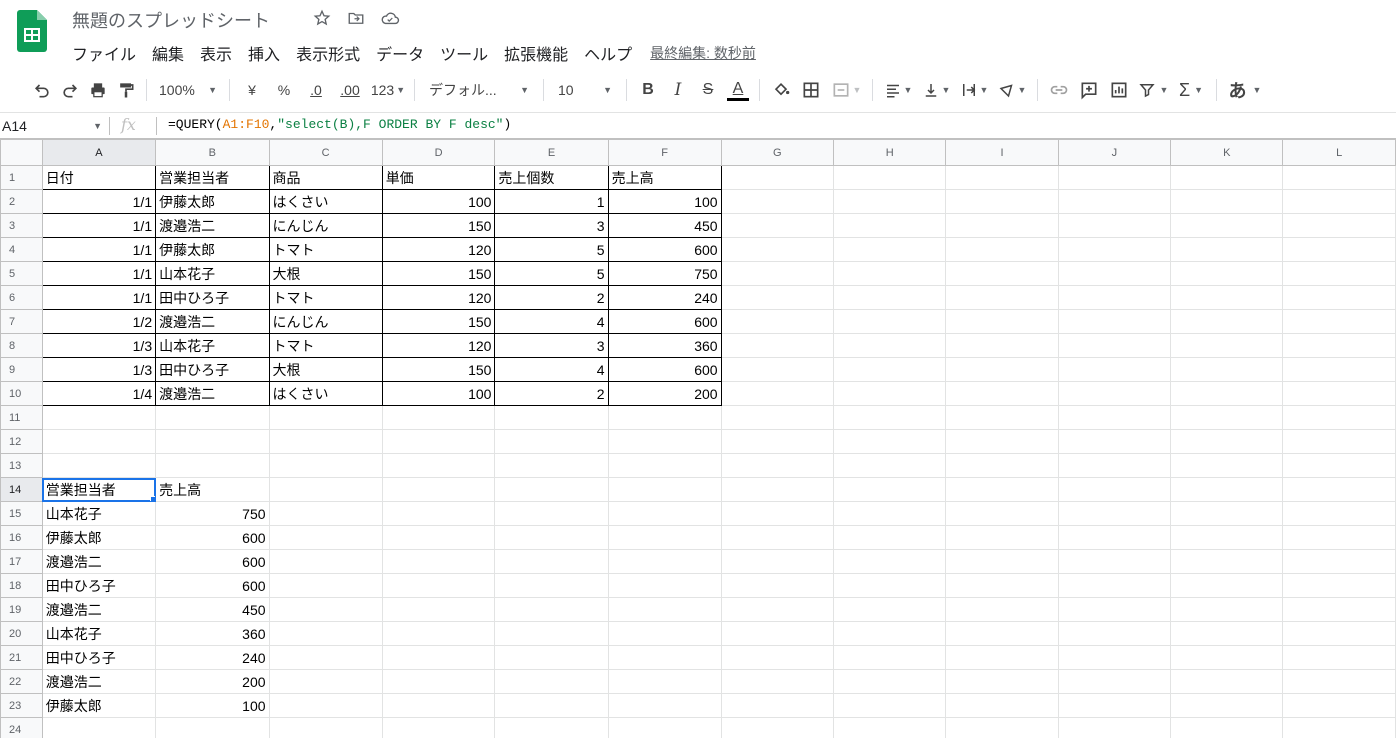  Describe the element at coordinates (551, 321) in the screenshot. I see `cell-e7: 4` at that location.